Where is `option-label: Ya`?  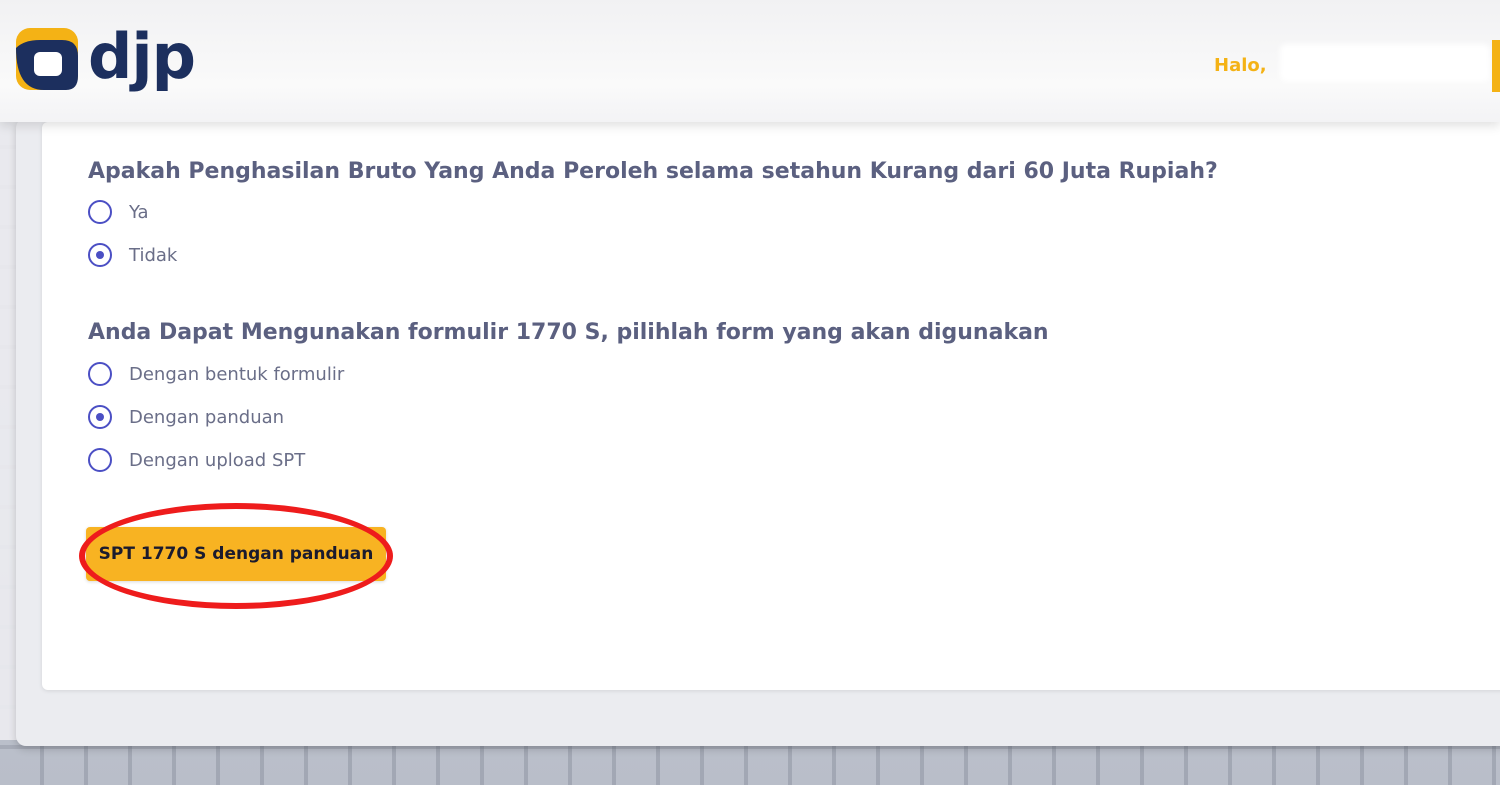
option-label: Ya is located at coordinates (139, 212).